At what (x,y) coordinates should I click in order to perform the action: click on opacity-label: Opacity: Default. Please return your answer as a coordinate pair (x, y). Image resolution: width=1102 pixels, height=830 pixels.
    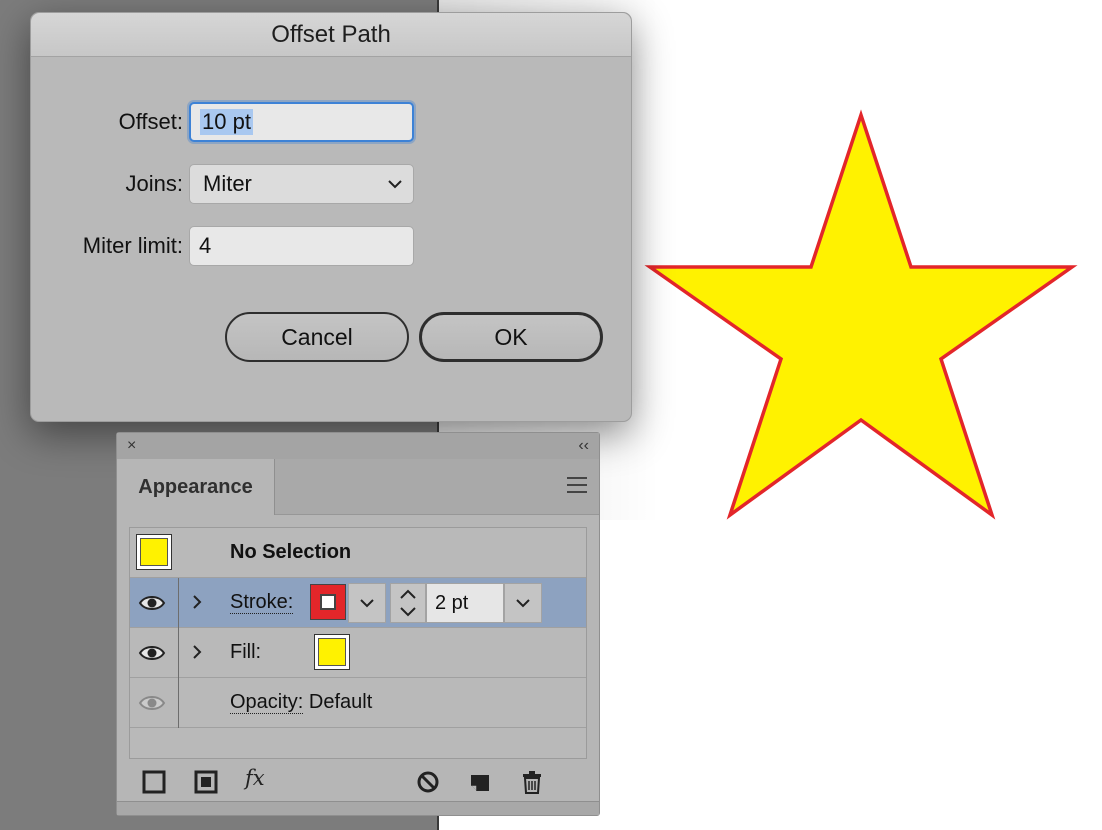
    Looking at the image, I should click on (301, 702).